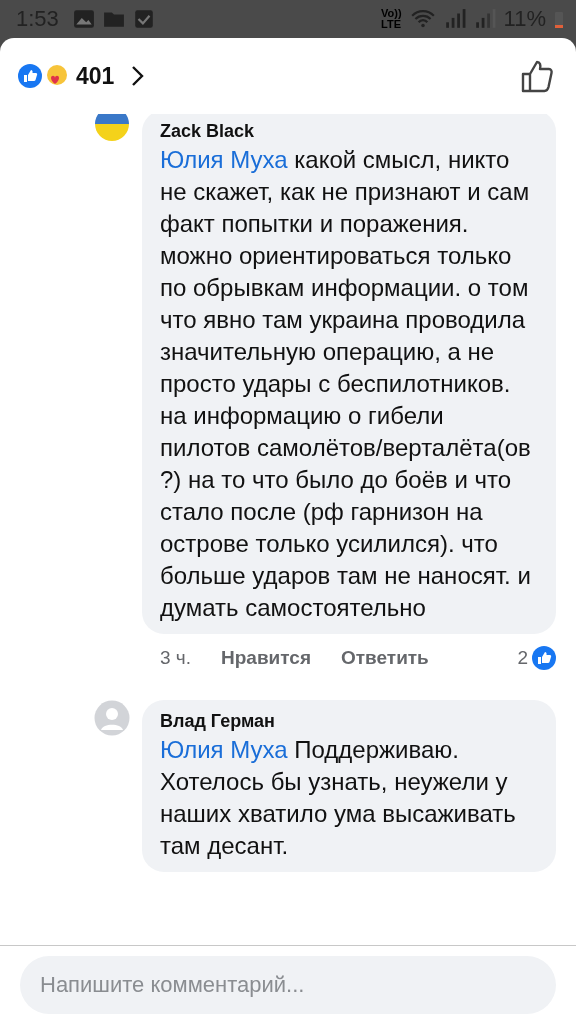  What do you see at coordinates (350, 131) in the screenshot?
I see `comment-author: Zack Black` at bounding box center [350, 131].